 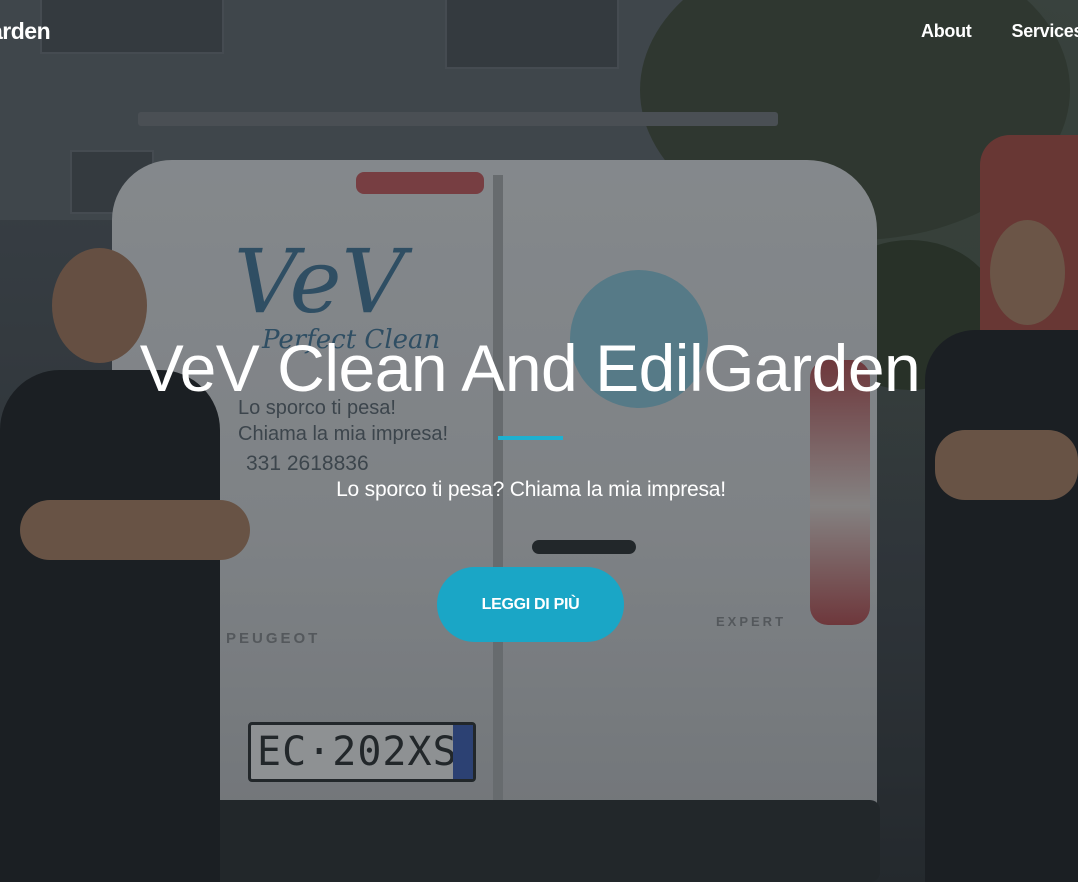 I want to click on main-nav: About Services, so click(x=999, y=31).